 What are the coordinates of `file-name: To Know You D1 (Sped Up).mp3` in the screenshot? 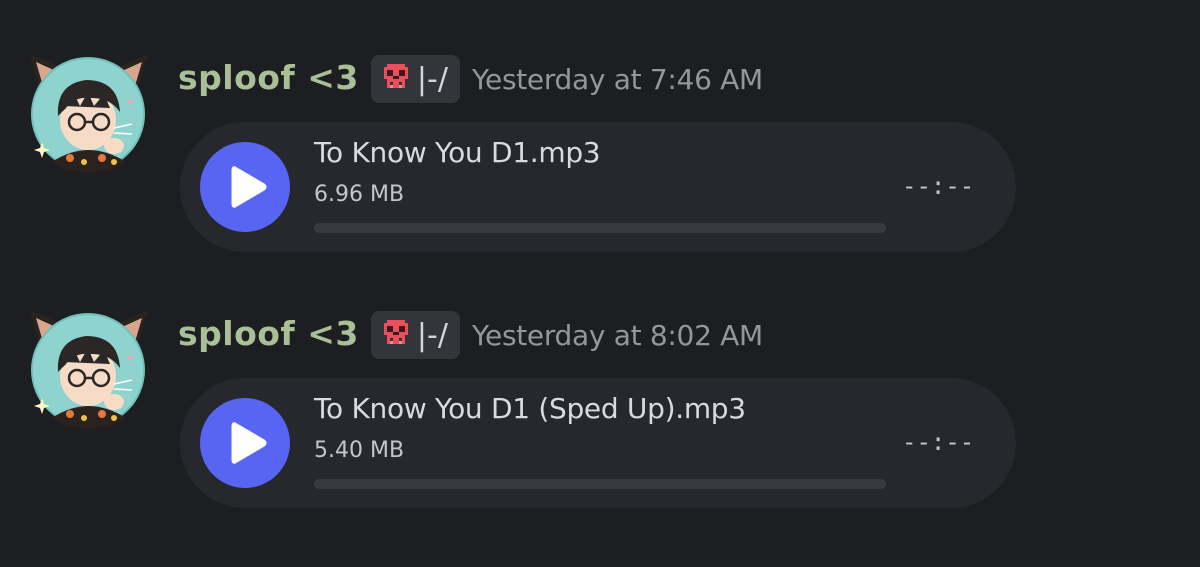 It's located at (530, 408).